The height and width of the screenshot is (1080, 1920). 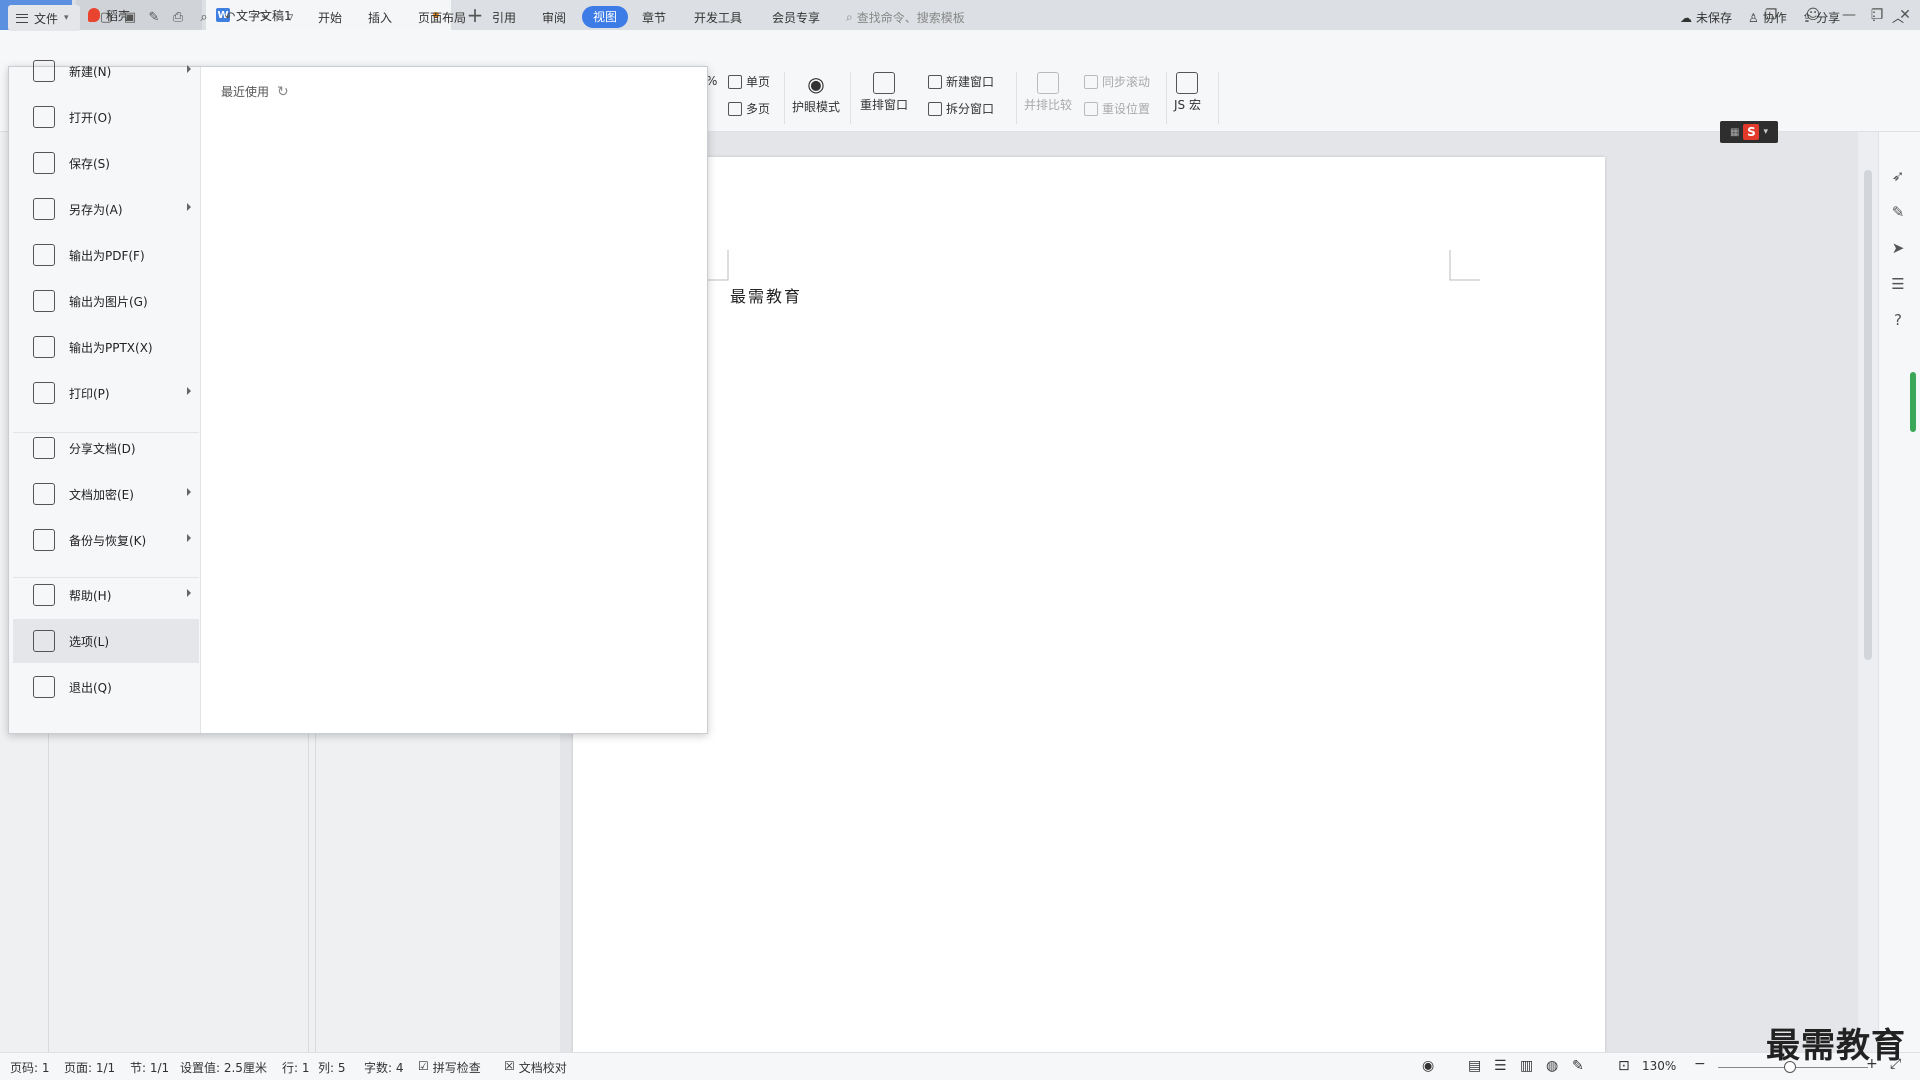 What do you see at coordinates (44, 18) in the screenshot?
I see `file-menu-button: 文件 ▾` at bounding box center [44, 18].